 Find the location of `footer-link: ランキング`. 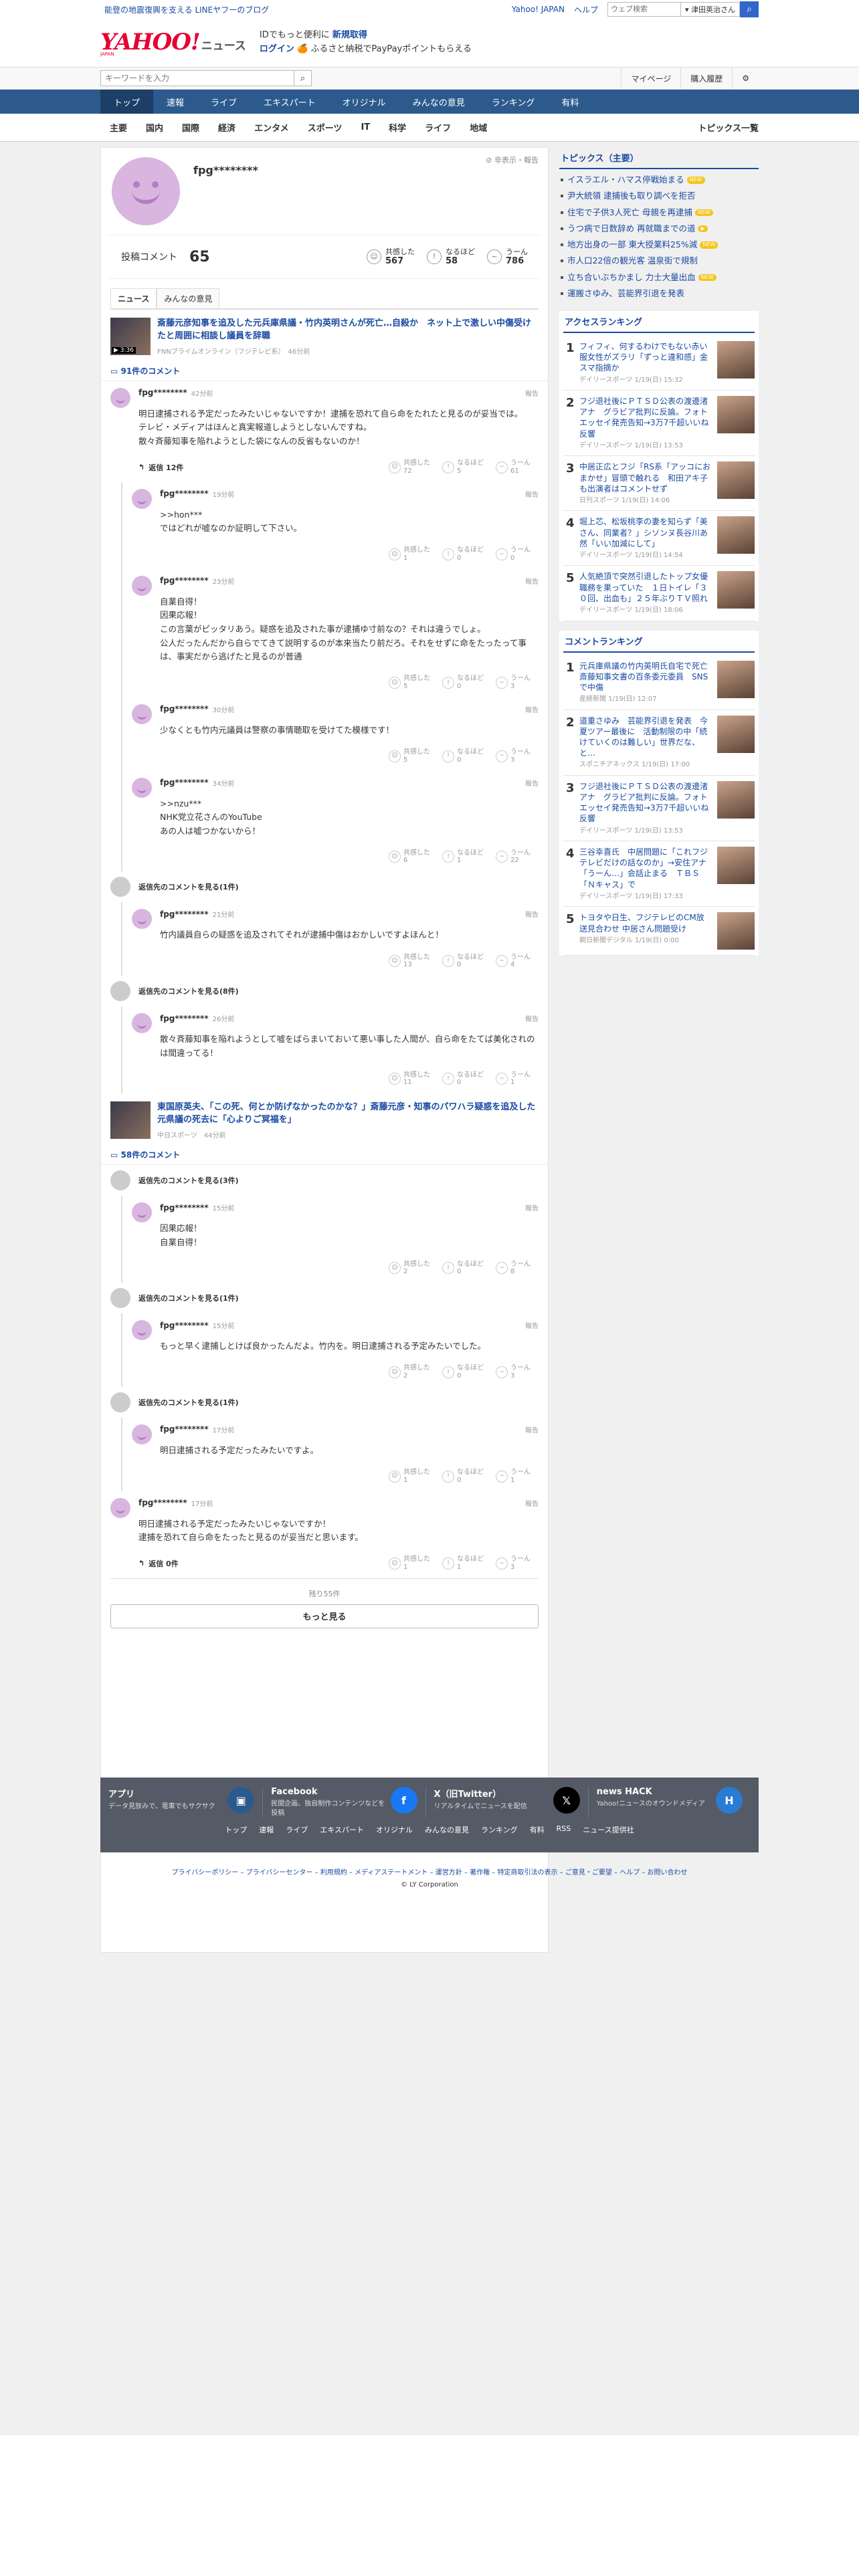

footer-link: ランキング is located at coordinates (499, 1830).